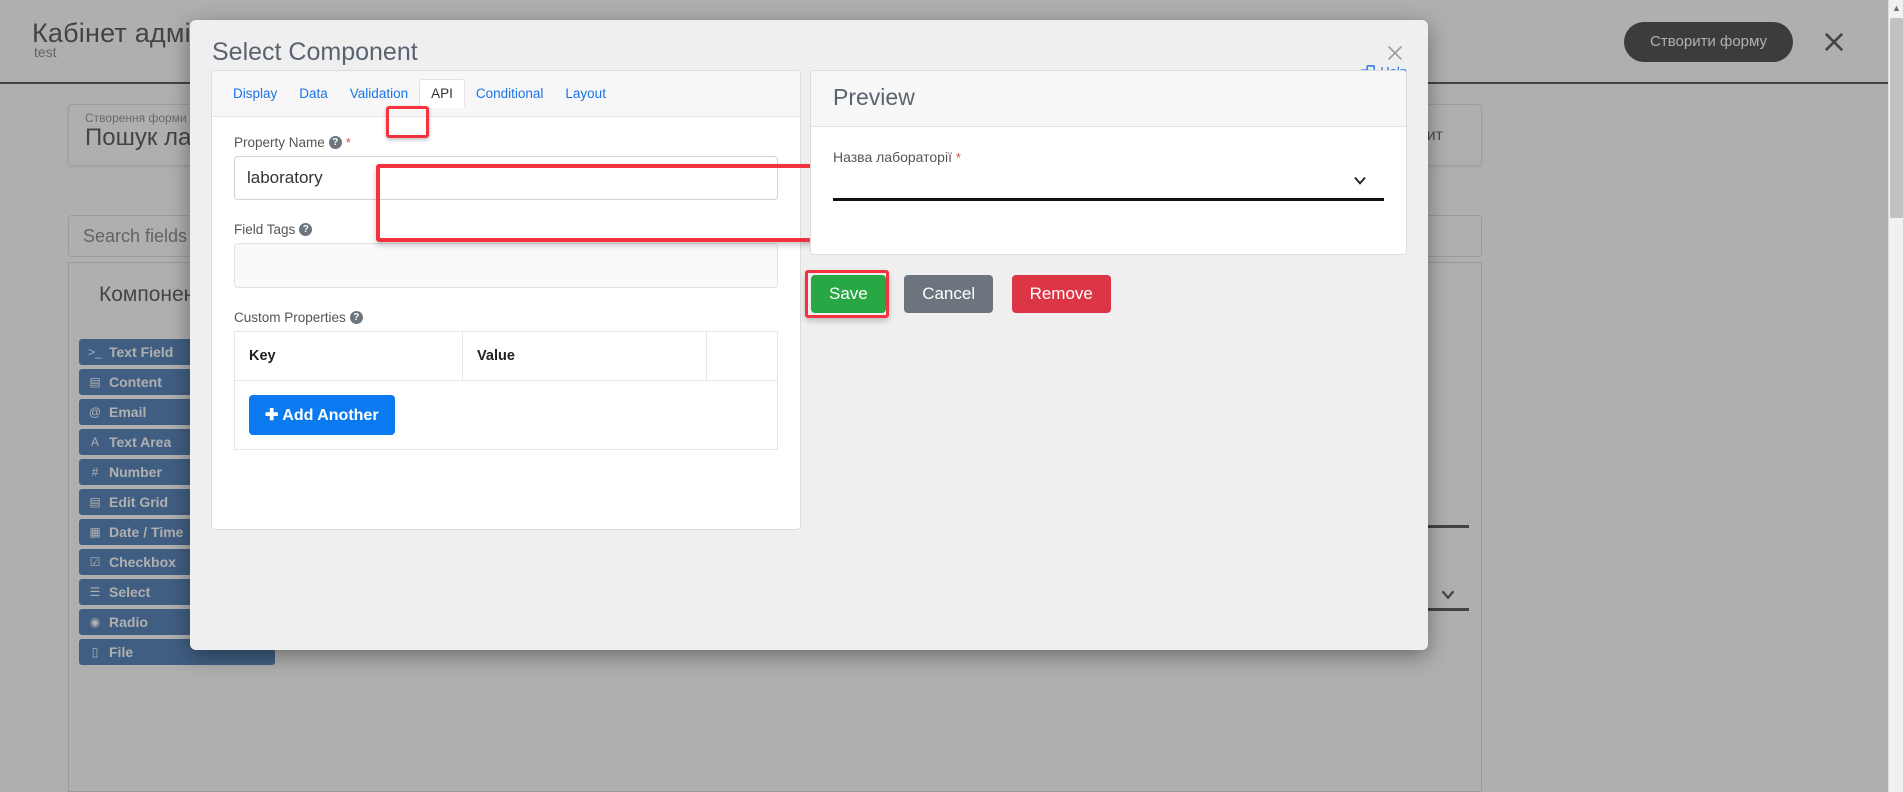  What do you see at coordinates (949, 294) in the screenshot?
I see `cancel-button: Cancel` at bounding box center [949, 294].